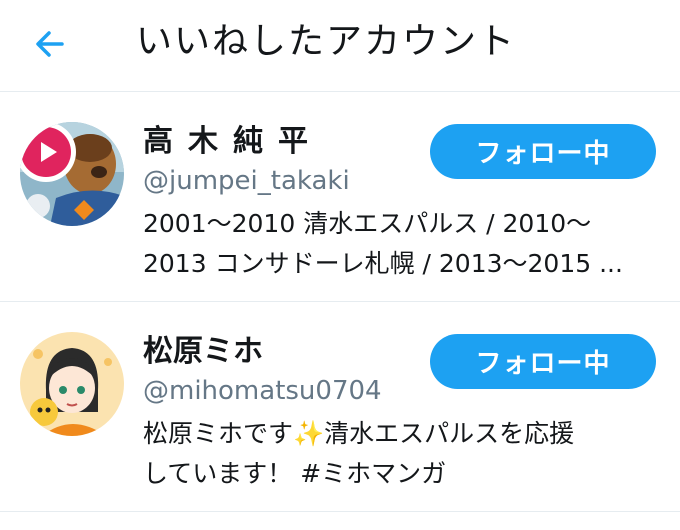 The width and height of the screenshot is (680, 530). What do you see at coordinates (262, 391) in the screenshot?
I see `user-handle: @mihomatsu0704` at bounding box center [262, 391].